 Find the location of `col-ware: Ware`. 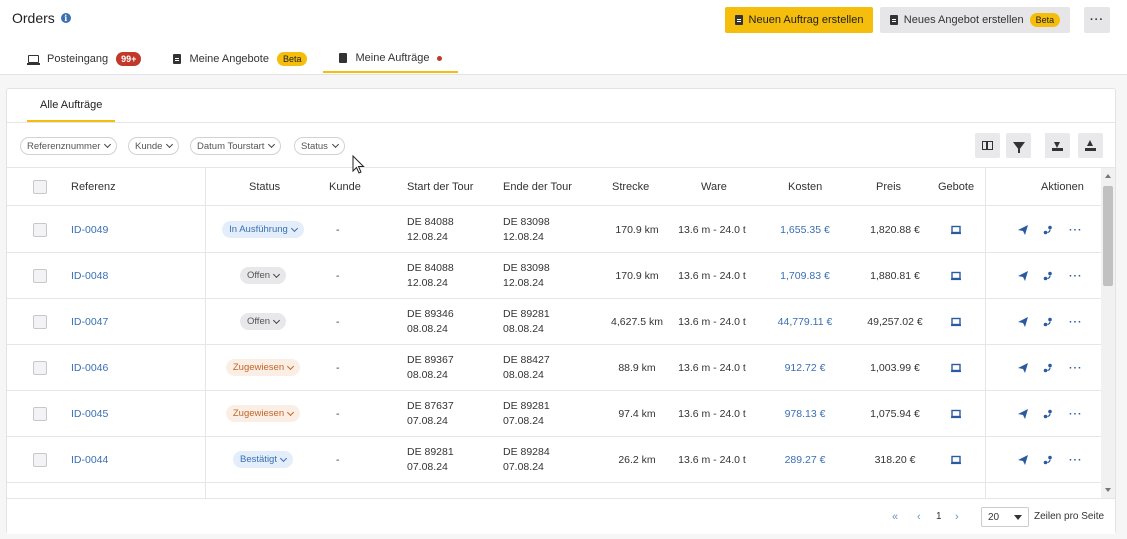

col-ware: Ware is located at coordinates (714, 186).